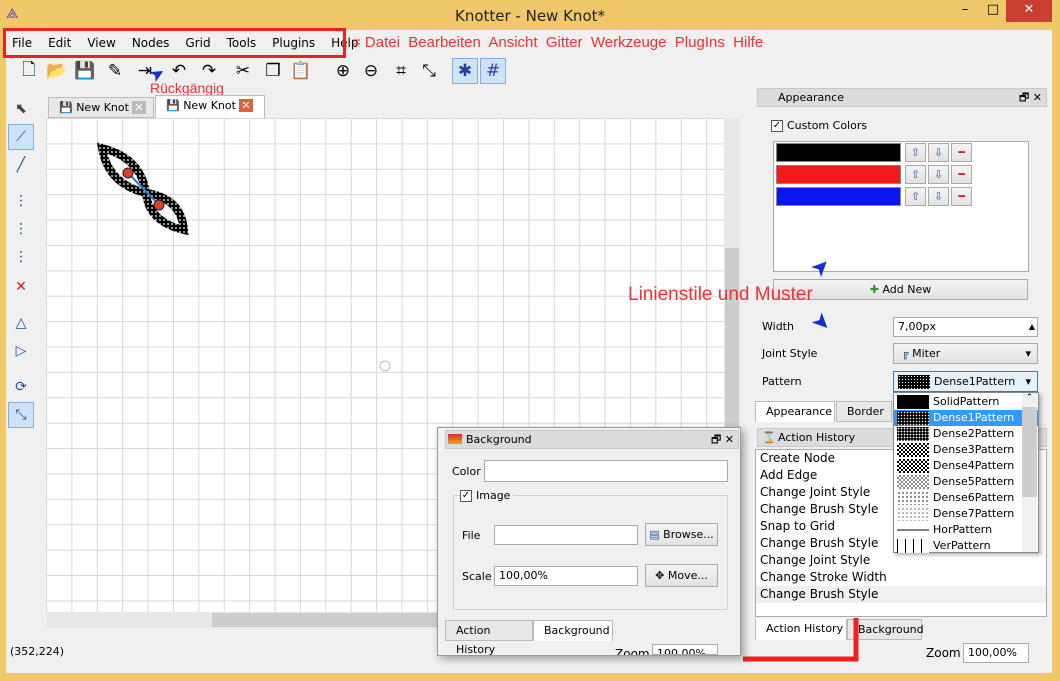  Describe the element at coordinates (493, 495) in the screenshot. I see `image-label: Image` at that location.